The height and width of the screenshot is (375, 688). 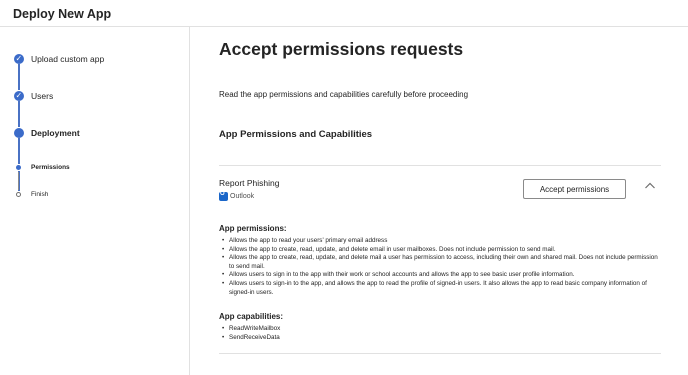 What do you see at coordinates (341, 49) in the screenshot?
I see `page-title: Accept permissions requests` at bounding box center [341, 49].